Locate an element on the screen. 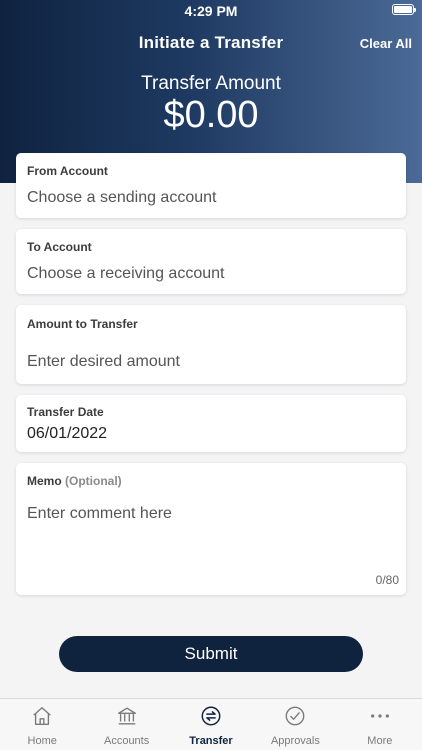 The height and width of the screenshot is (750, 422). more-icon is located at coordinates (379, 716).